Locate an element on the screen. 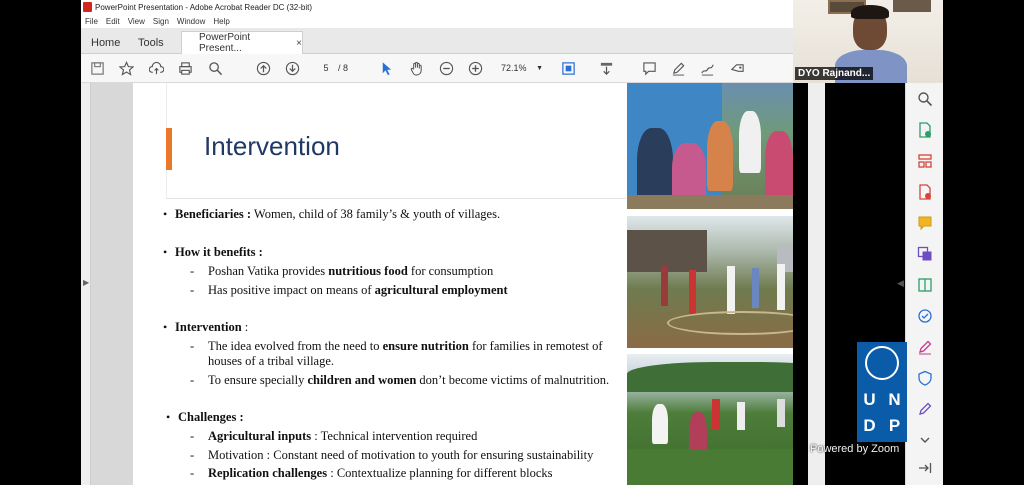  navigation-pane-toggle: ▶ is located at coordinates (86, 284).